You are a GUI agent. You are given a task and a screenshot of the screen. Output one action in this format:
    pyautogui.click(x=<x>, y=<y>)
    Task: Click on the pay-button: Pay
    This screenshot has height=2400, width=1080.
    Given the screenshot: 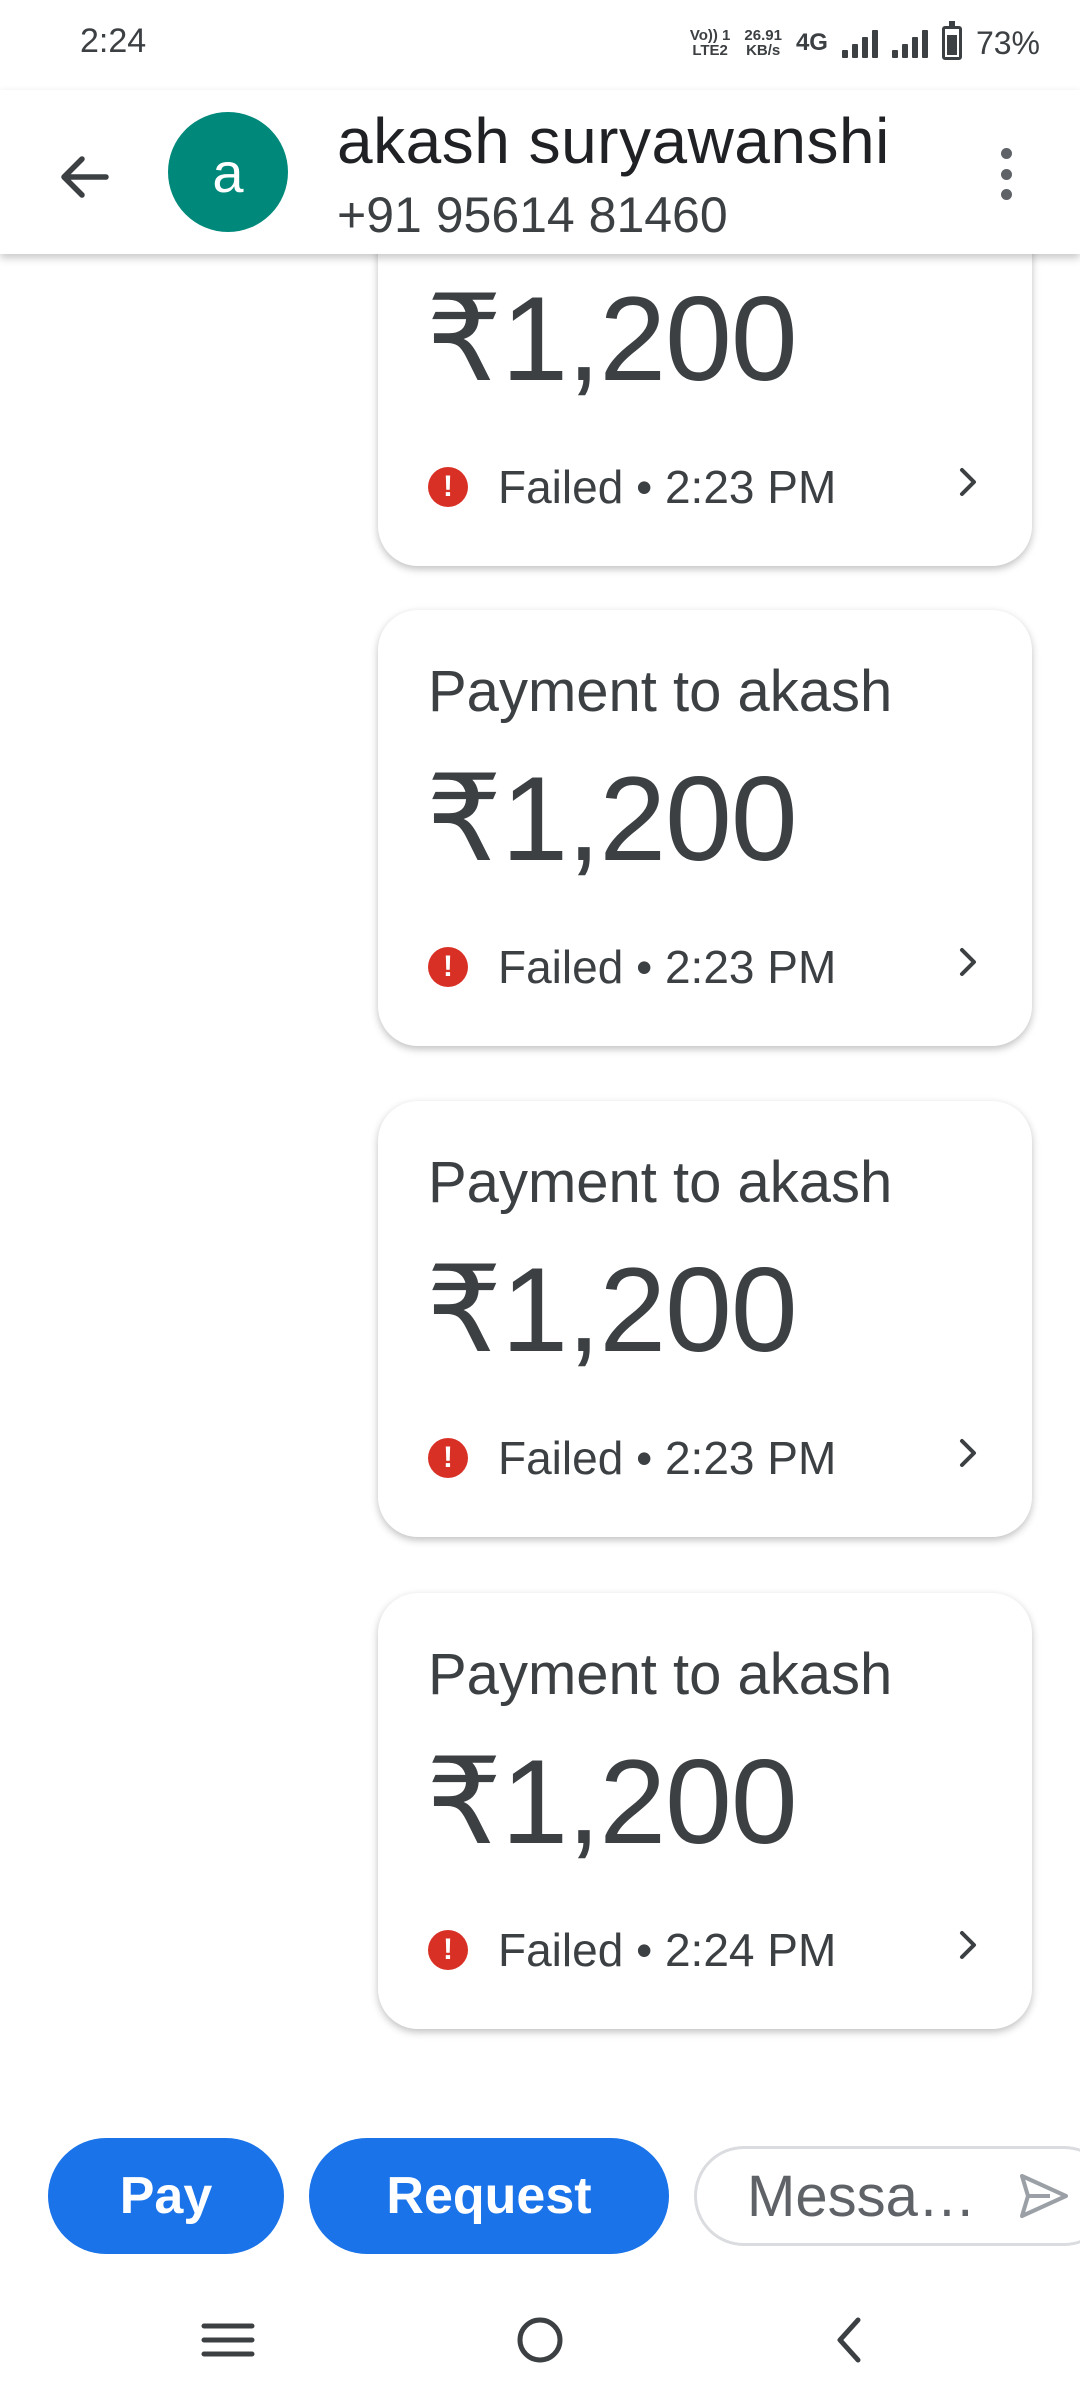 What is the action you would take?
    pyautogui.click(x=166, y=2196)
    